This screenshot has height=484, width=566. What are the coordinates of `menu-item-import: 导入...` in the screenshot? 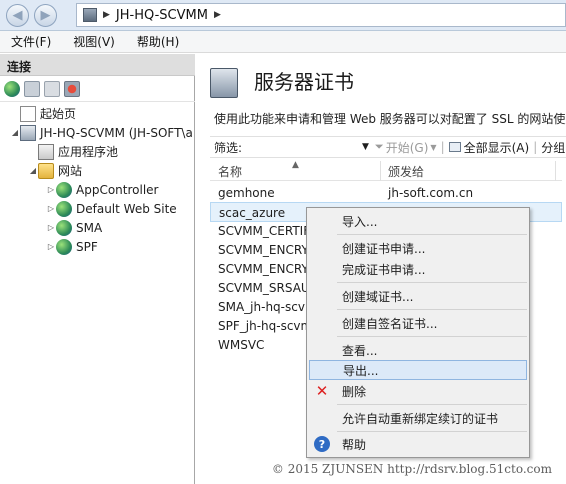 It's located at (418, 221).